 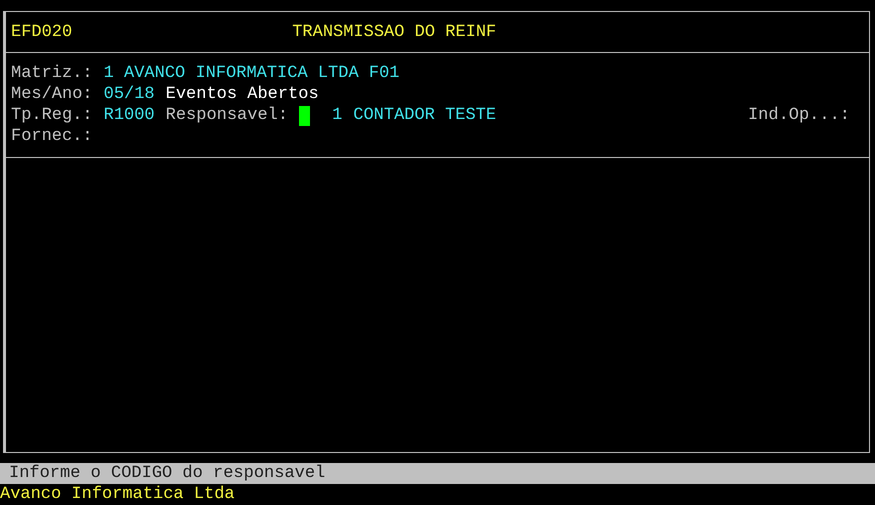 I want to click on screen-title: TRANSMISSAO DO REINF, so click(x=394, y=32).